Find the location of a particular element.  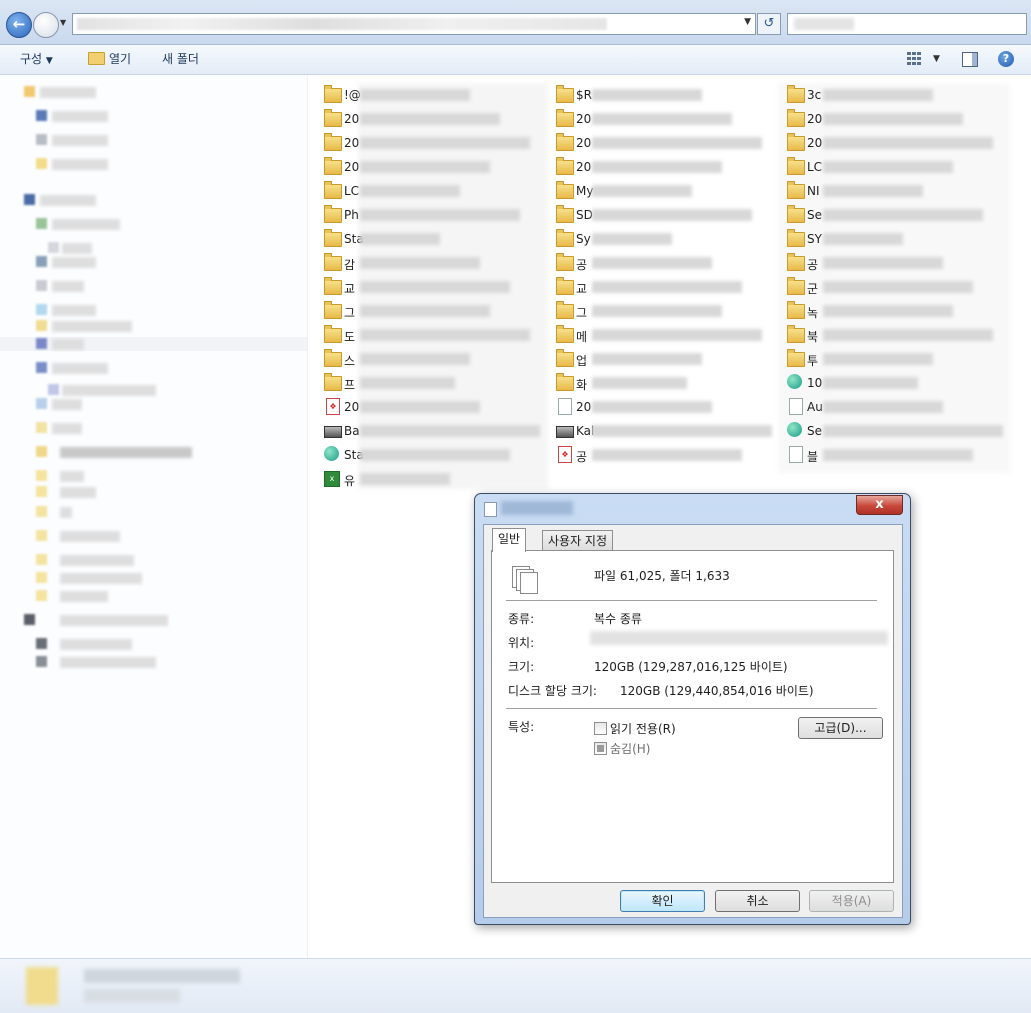

file-item: My is located at coordinates (665, 191).